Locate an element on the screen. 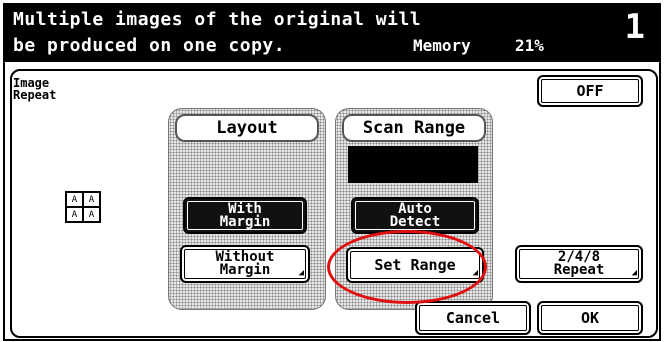  repeat-label: 2/4/8 Repeat is located at coordinates (579, 263).